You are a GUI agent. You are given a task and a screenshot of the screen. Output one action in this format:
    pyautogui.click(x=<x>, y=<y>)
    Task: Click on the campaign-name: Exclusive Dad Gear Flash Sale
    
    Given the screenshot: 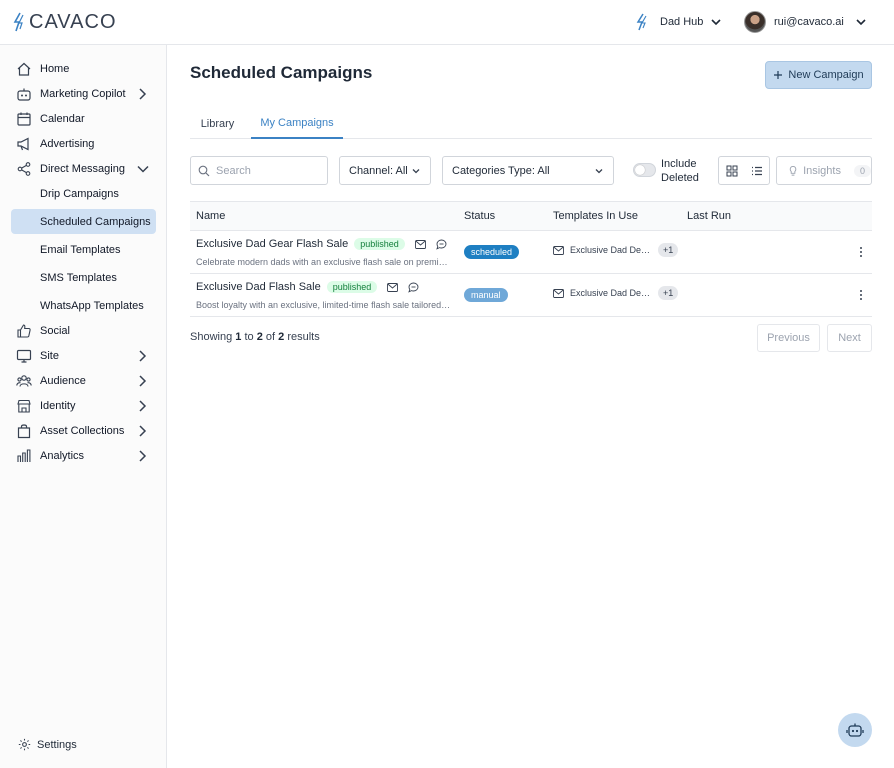 What is the action you would take?
    pyautogui.click(x=272, y=244)
    